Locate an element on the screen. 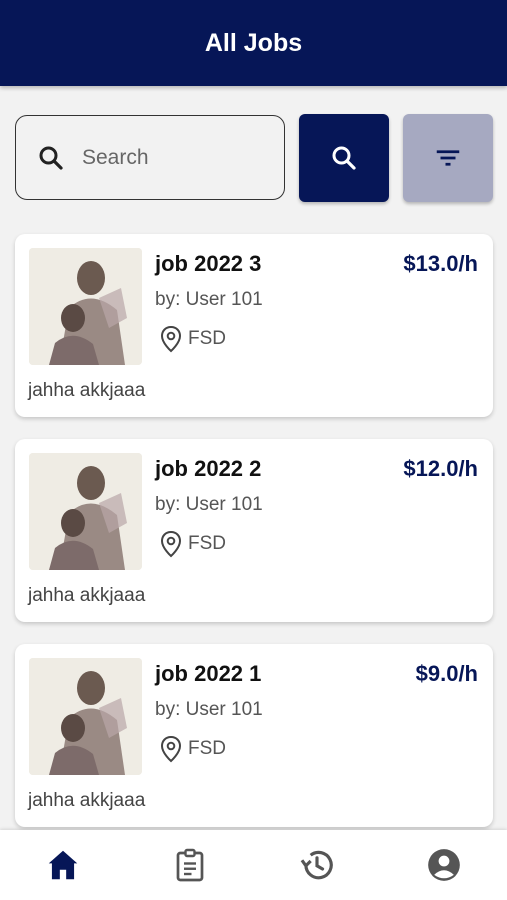  job-title: job 2022 2 is located at coordinates (208, 468).